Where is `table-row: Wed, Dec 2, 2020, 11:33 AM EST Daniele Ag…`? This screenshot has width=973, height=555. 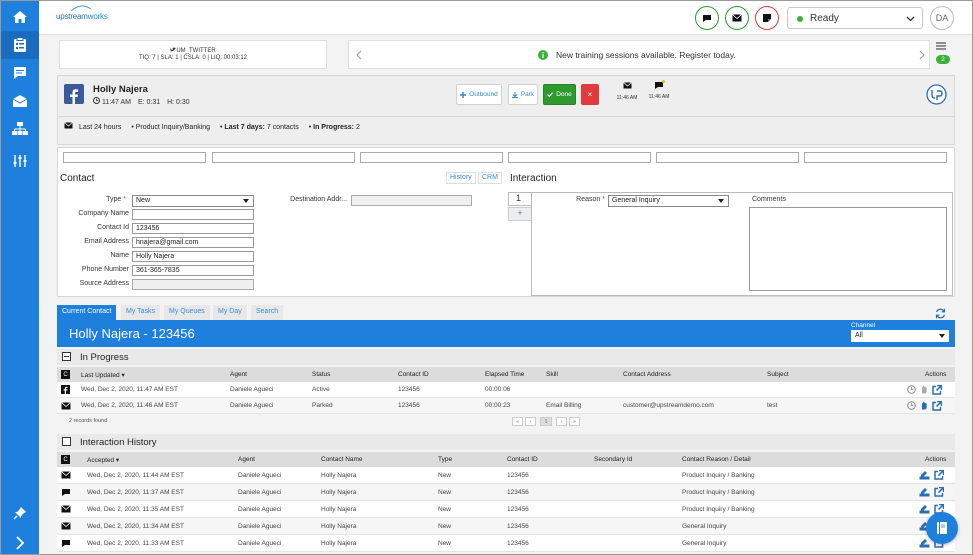 table-row: Wed, Dec 2, 2020, 11:33 AM EST Daniele Ag… is located at coordinates (506, 543).